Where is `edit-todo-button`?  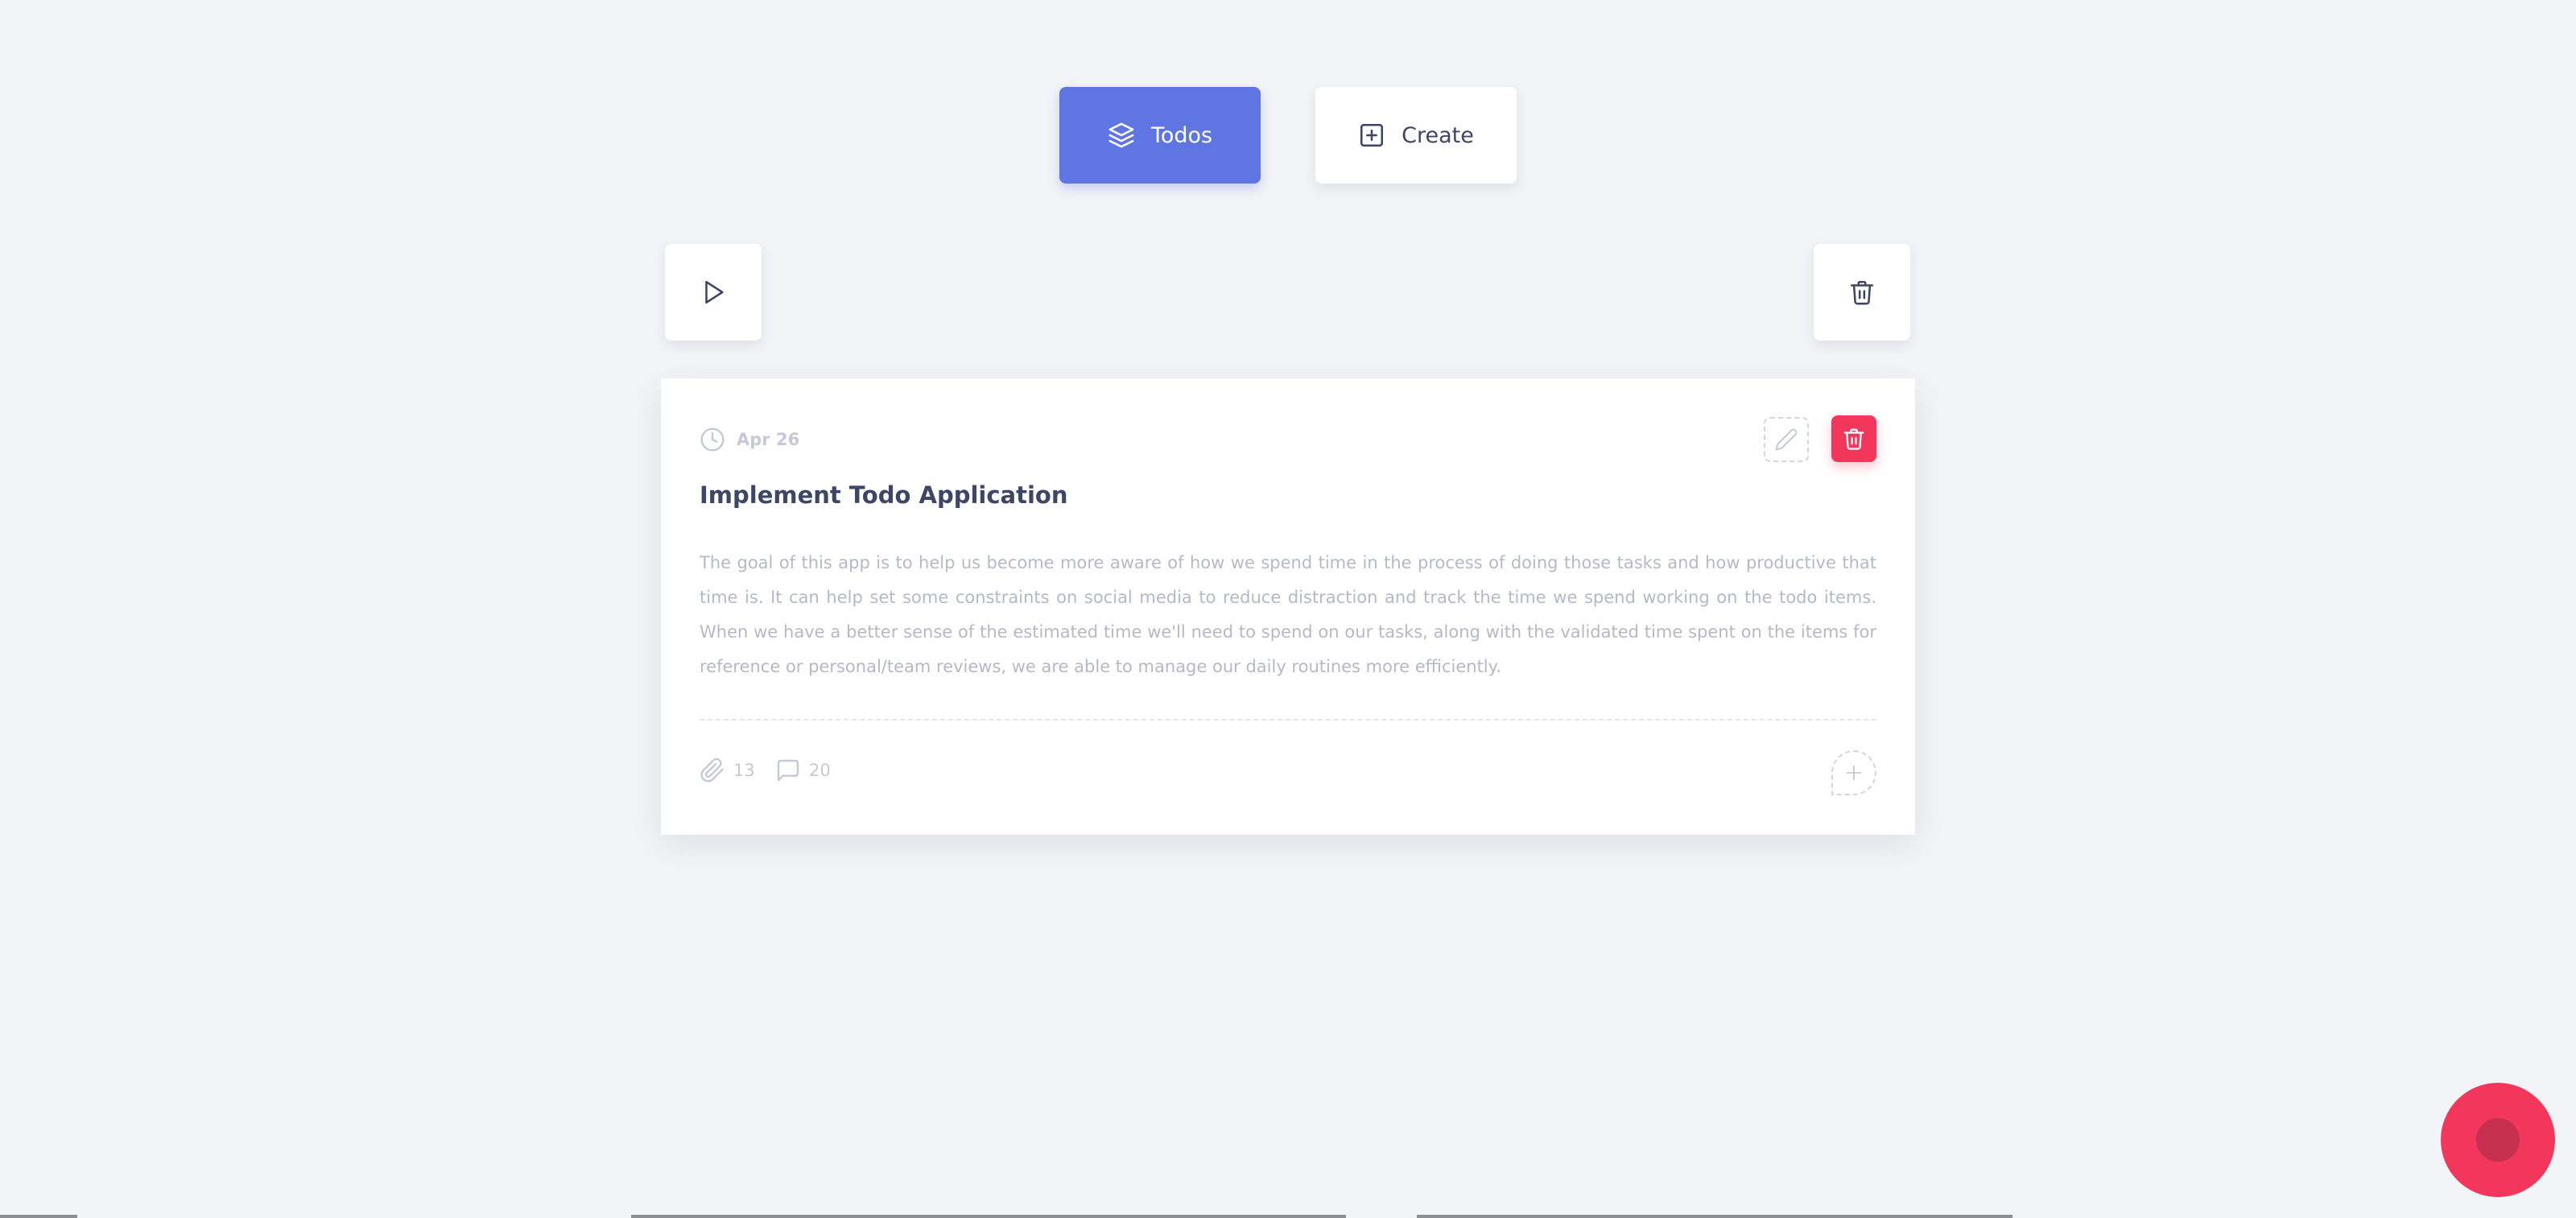 edit-todo-button is located at coordinates (1786, 439).